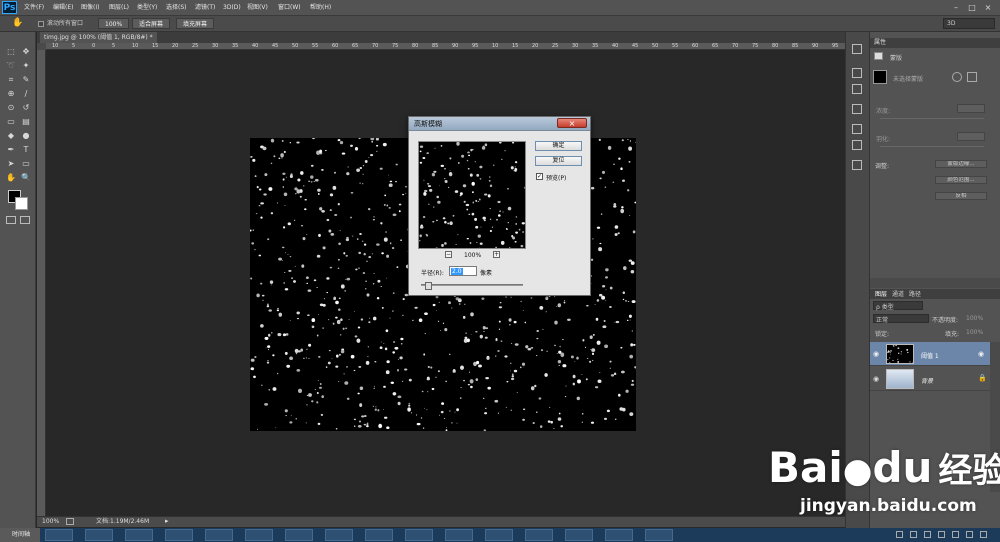 The height and width of the screenshot is (542, 1000). I want to click on brush-tool-icon: ∕, so click(26, 93).